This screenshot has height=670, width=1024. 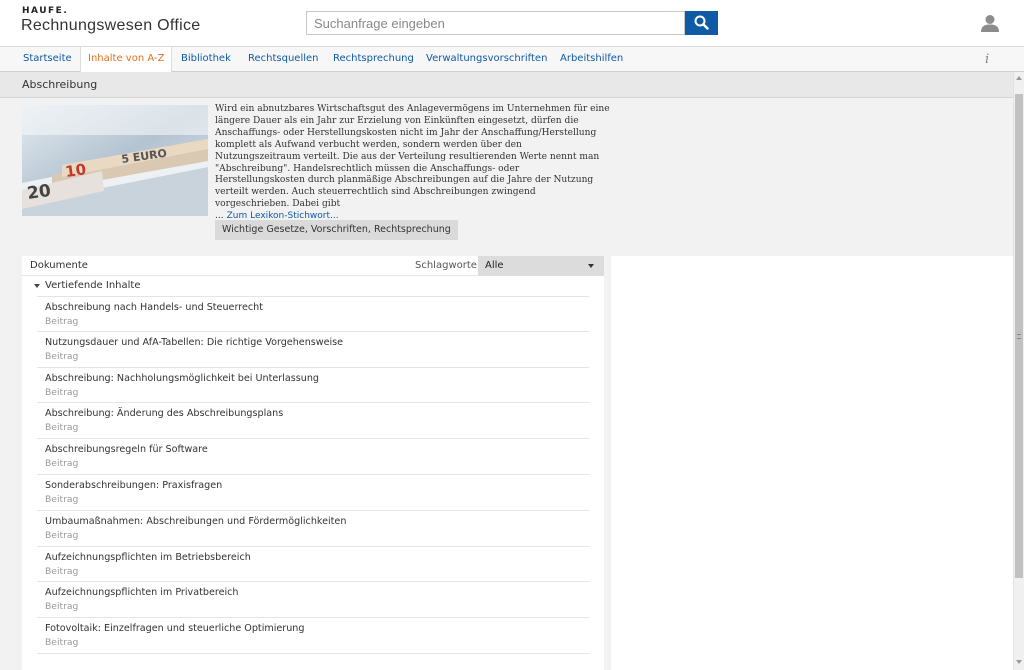 I want to click on nav-rechtsprechung: Rechtsprechung, so click(x=373, y=59).